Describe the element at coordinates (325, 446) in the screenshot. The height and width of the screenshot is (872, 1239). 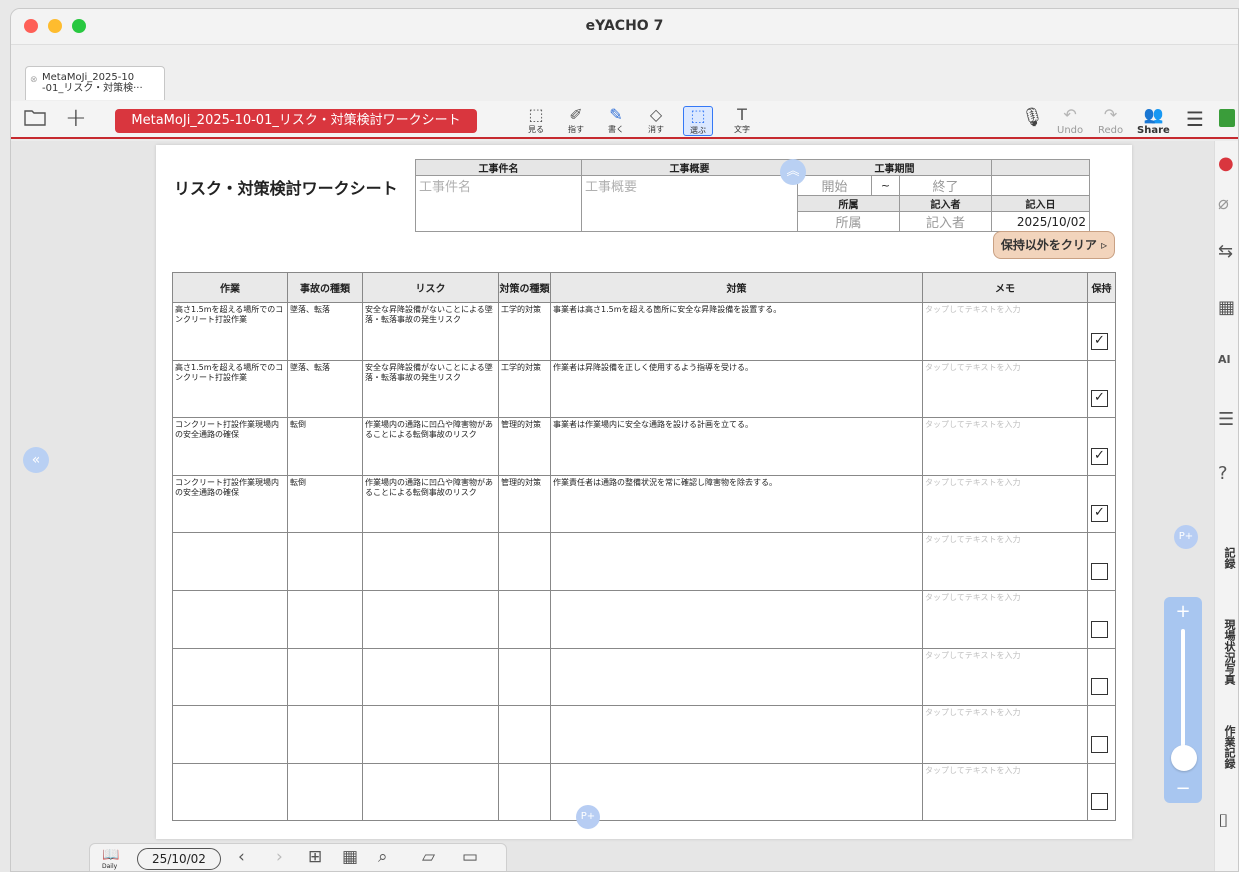
I see `accident-type-cell: 転倒` at that location.